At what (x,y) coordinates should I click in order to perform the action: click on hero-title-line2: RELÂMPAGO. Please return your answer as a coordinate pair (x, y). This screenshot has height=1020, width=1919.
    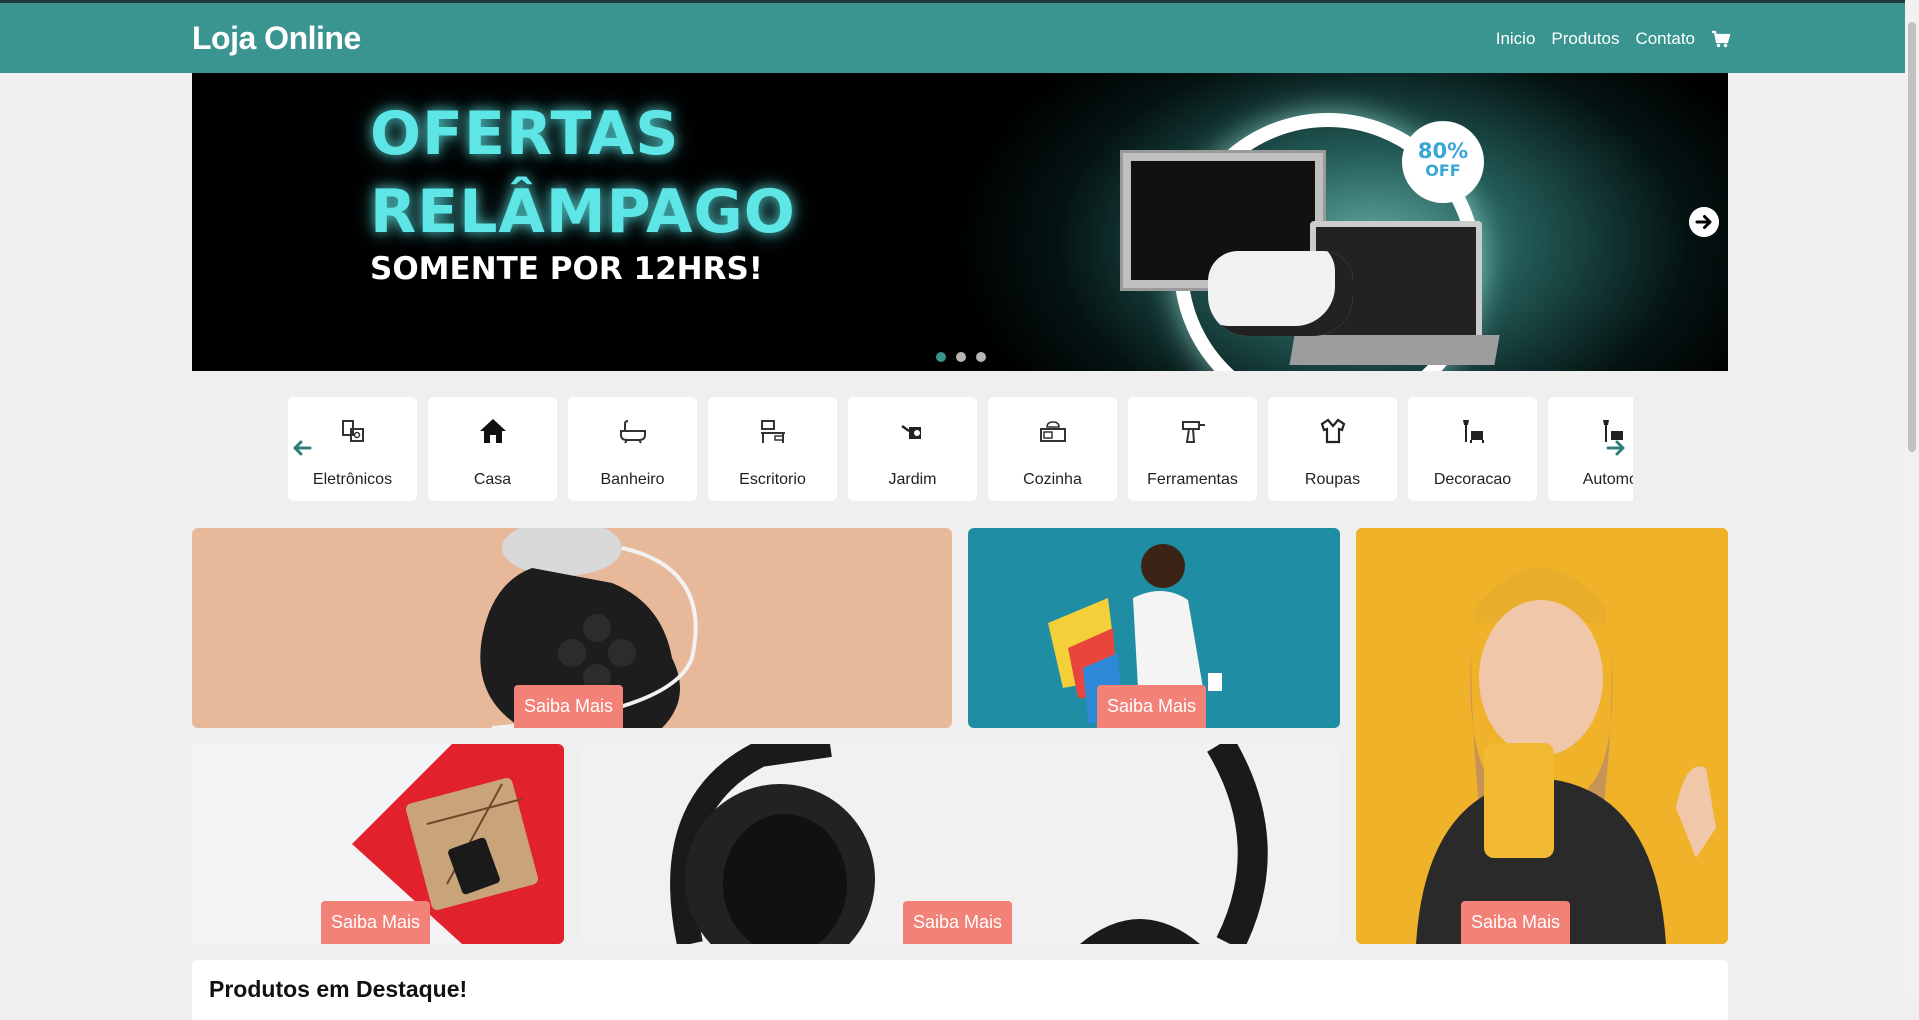
    Looking at the image, I should click on (583, 212).